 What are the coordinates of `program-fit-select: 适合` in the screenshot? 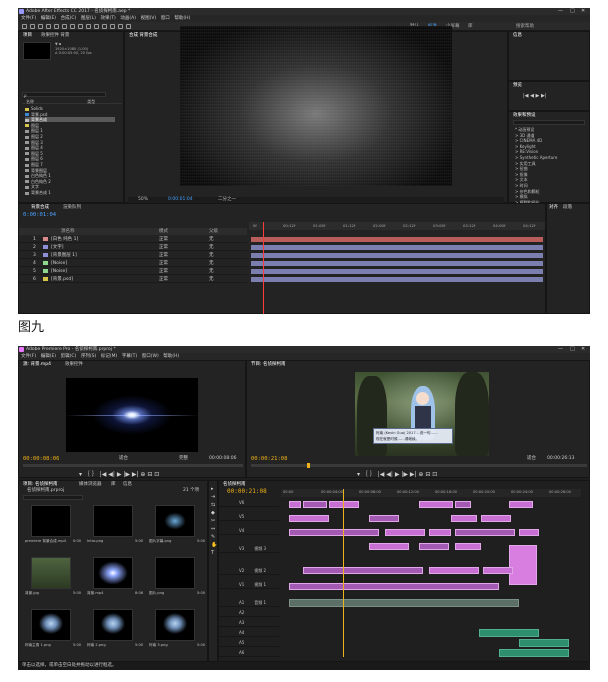 It's located at (531, 459).